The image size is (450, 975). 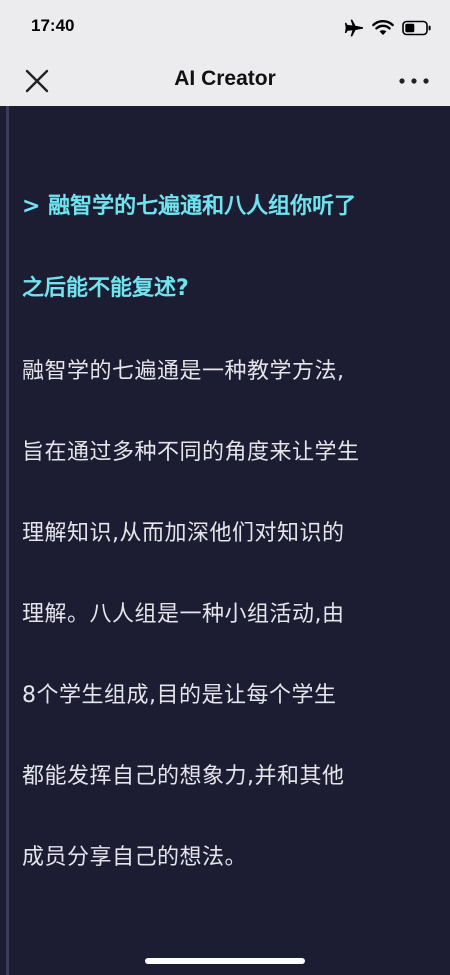 What do you see at coordinates (135, 857) in the screenshot?
I see `answer-line: 成员分享自己的想法。` at bounding box center [135, 857].